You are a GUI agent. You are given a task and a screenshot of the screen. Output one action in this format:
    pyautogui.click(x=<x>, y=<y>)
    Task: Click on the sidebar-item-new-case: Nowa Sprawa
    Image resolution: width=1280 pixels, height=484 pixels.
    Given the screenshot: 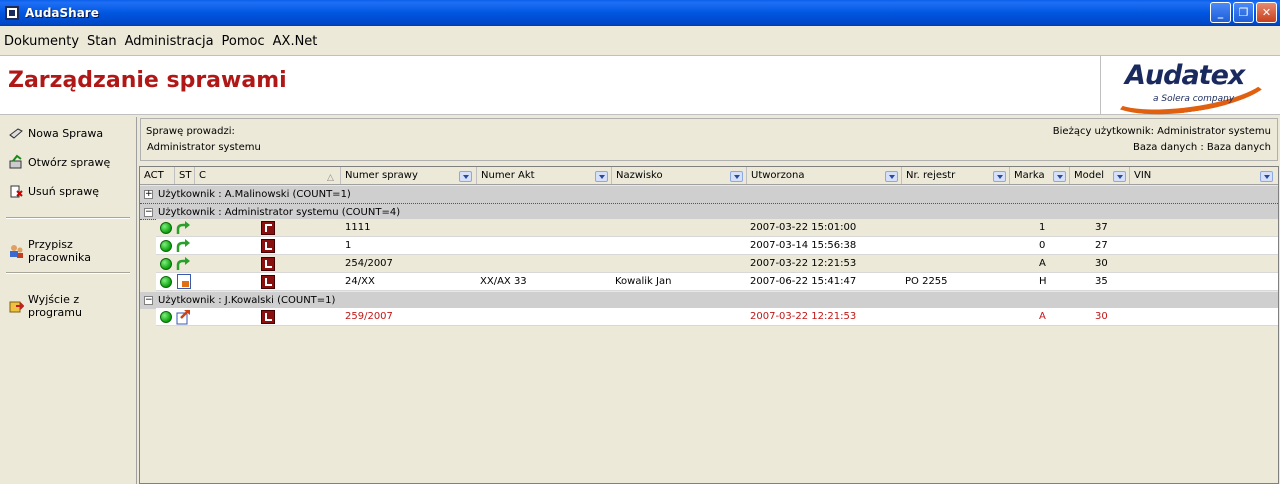 What is the action you would take?
    pyautogui.click(x=55, y=133)
    